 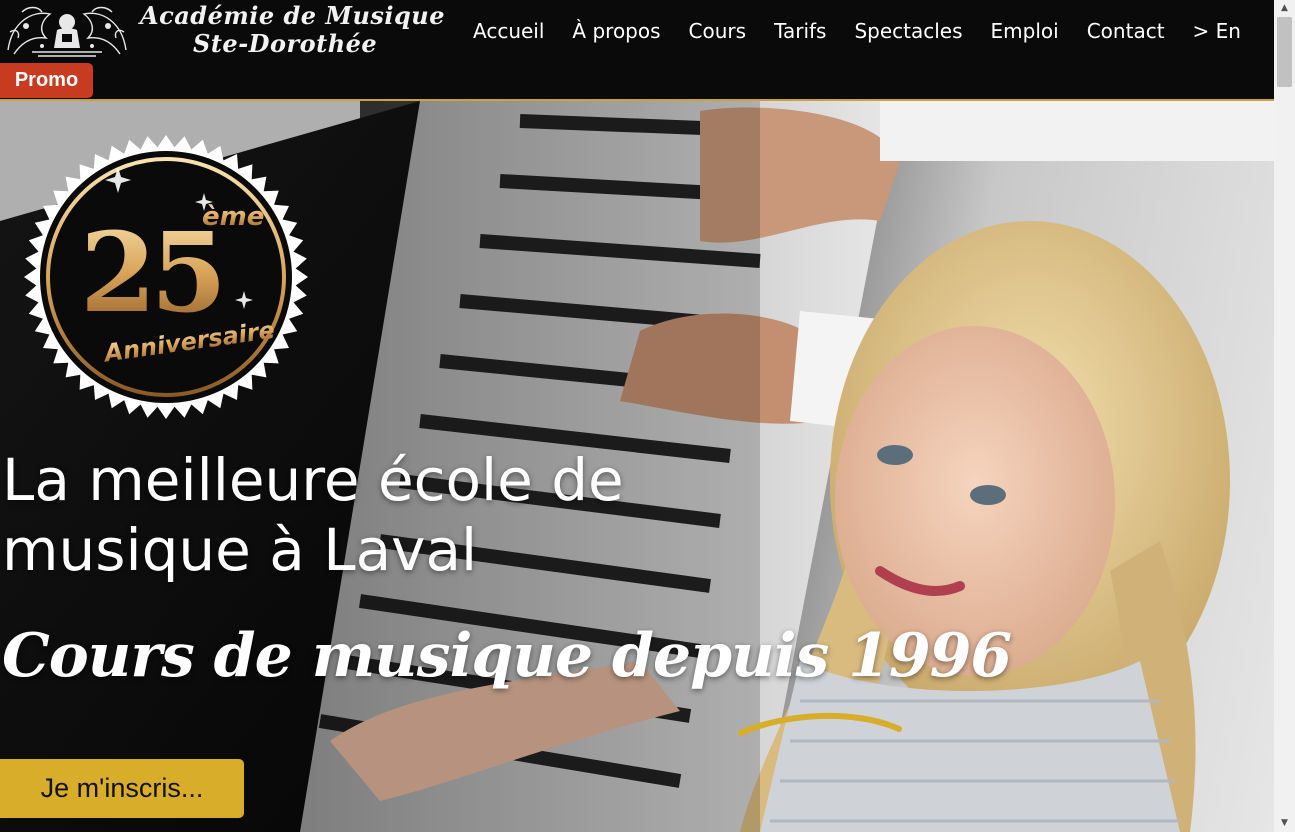 I want to click on nav-item-spectacles: Spectacles, so click(x=908, y=31).